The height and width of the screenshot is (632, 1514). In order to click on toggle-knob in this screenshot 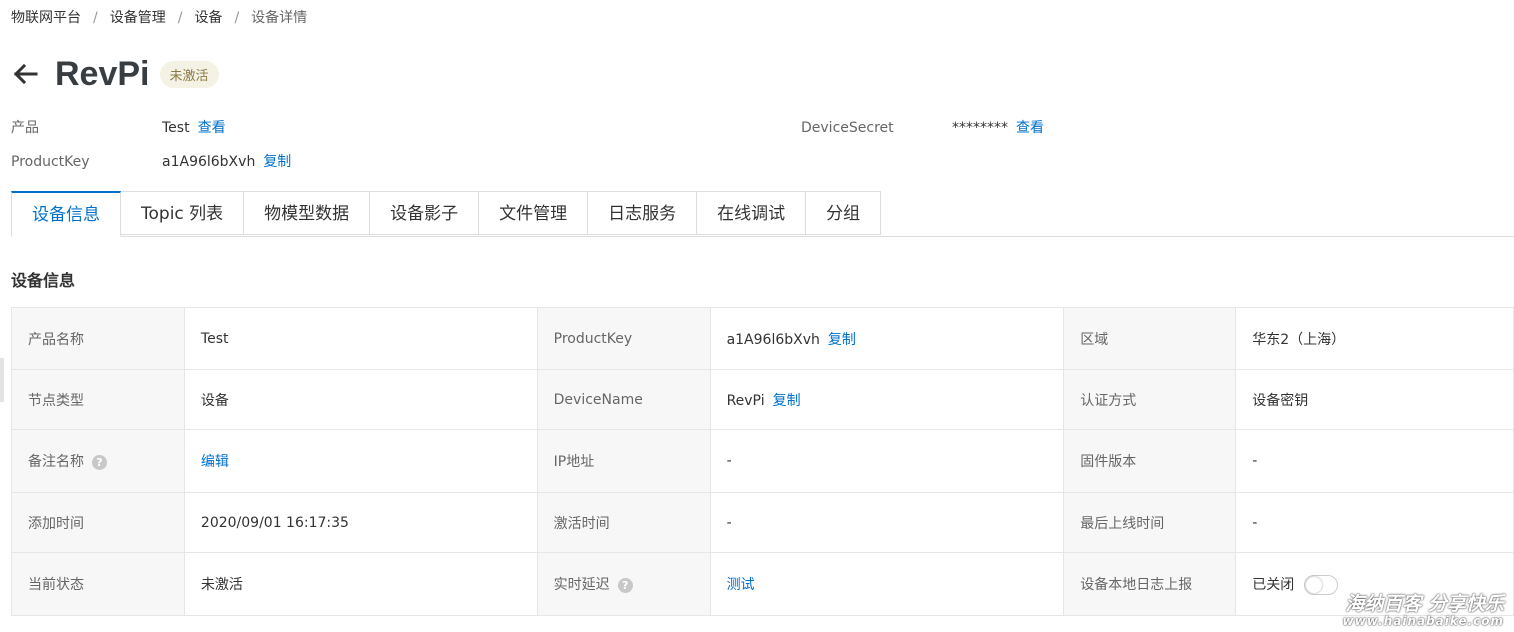, I will do `click(1314, 584)`.